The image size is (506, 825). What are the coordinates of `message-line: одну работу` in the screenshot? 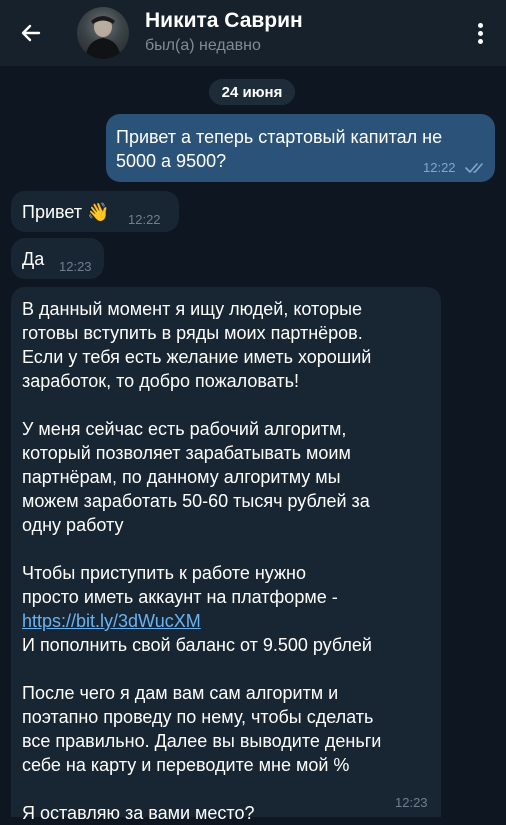 It's located at (73, 525).